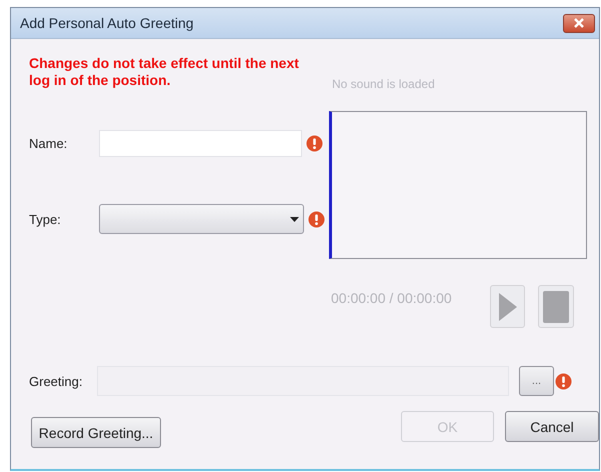  What do you see at coordinates (56, 381) in the screenshot?
I see `field-label: Greeting:` at bounding box center [56, 381].